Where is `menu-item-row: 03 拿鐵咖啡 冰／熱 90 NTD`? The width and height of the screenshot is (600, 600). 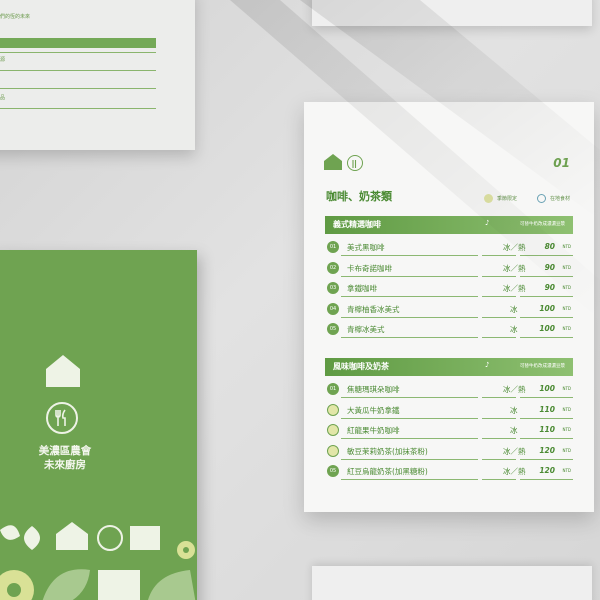
menu-item-row: 03 拿鐵咖啡 冰／熱 90 NTD is located at coordinates (449, 288).